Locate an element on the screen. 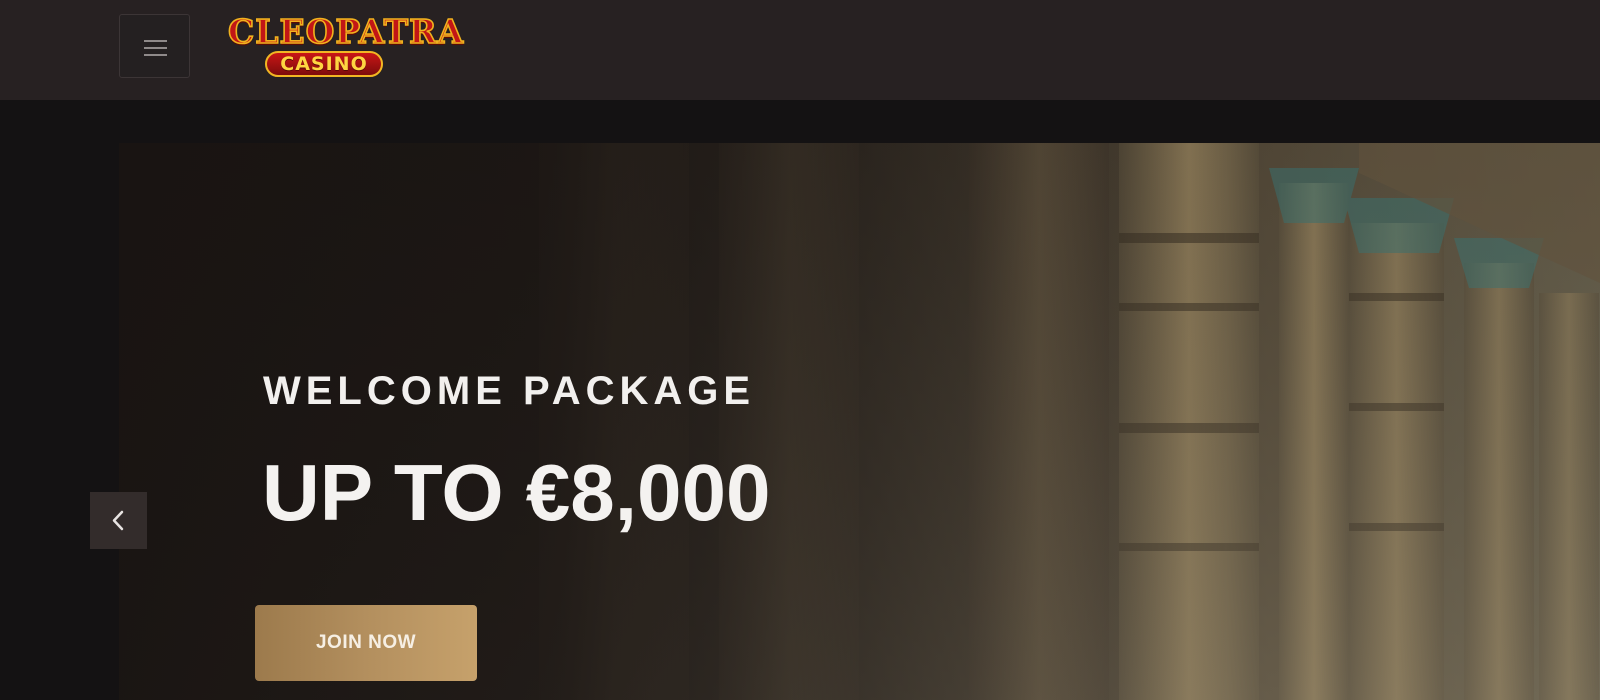  logo-wordmark: CLEOPATRA is located at coordinates (346, 31).